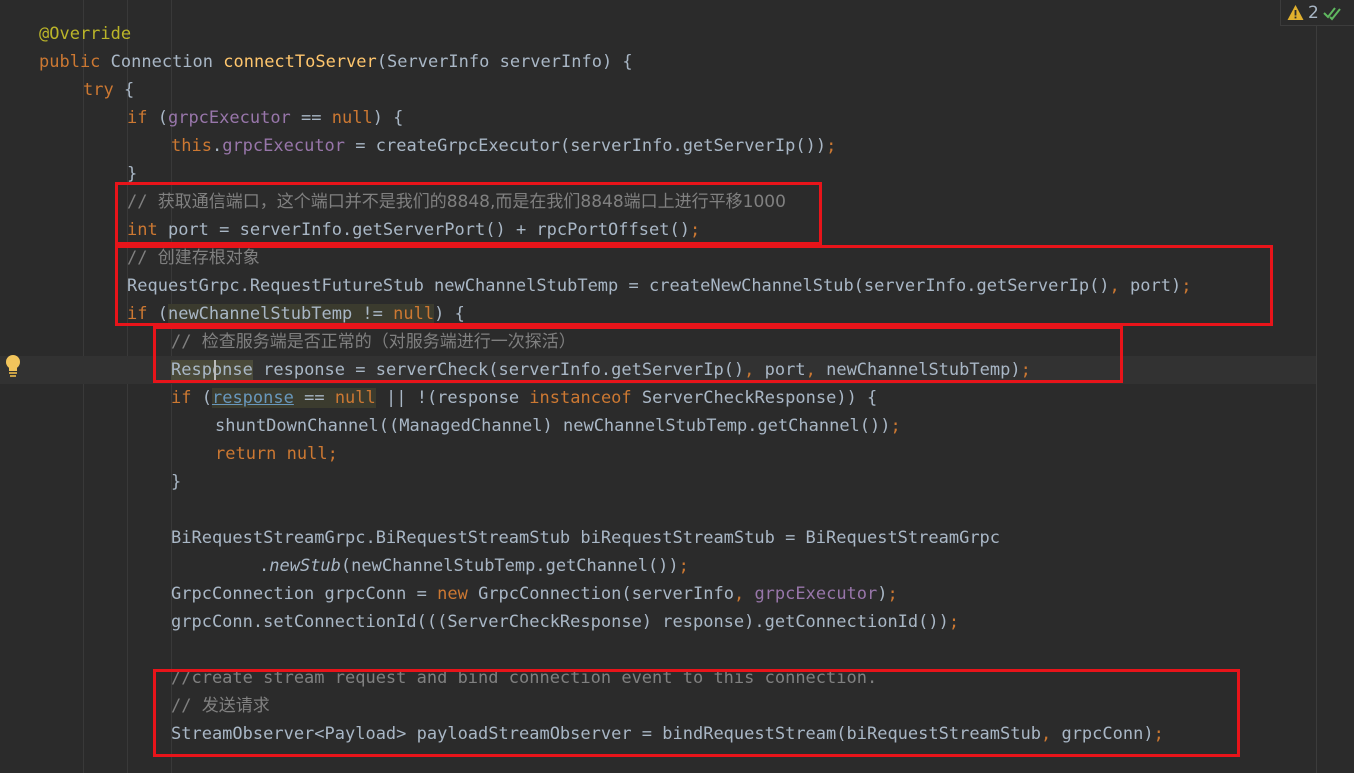 The image size is (1354, 773). What do you see at coordinates (1332, 13) in the screenshot?
I see `double-check-icon` at bounding box center [1332, 13].